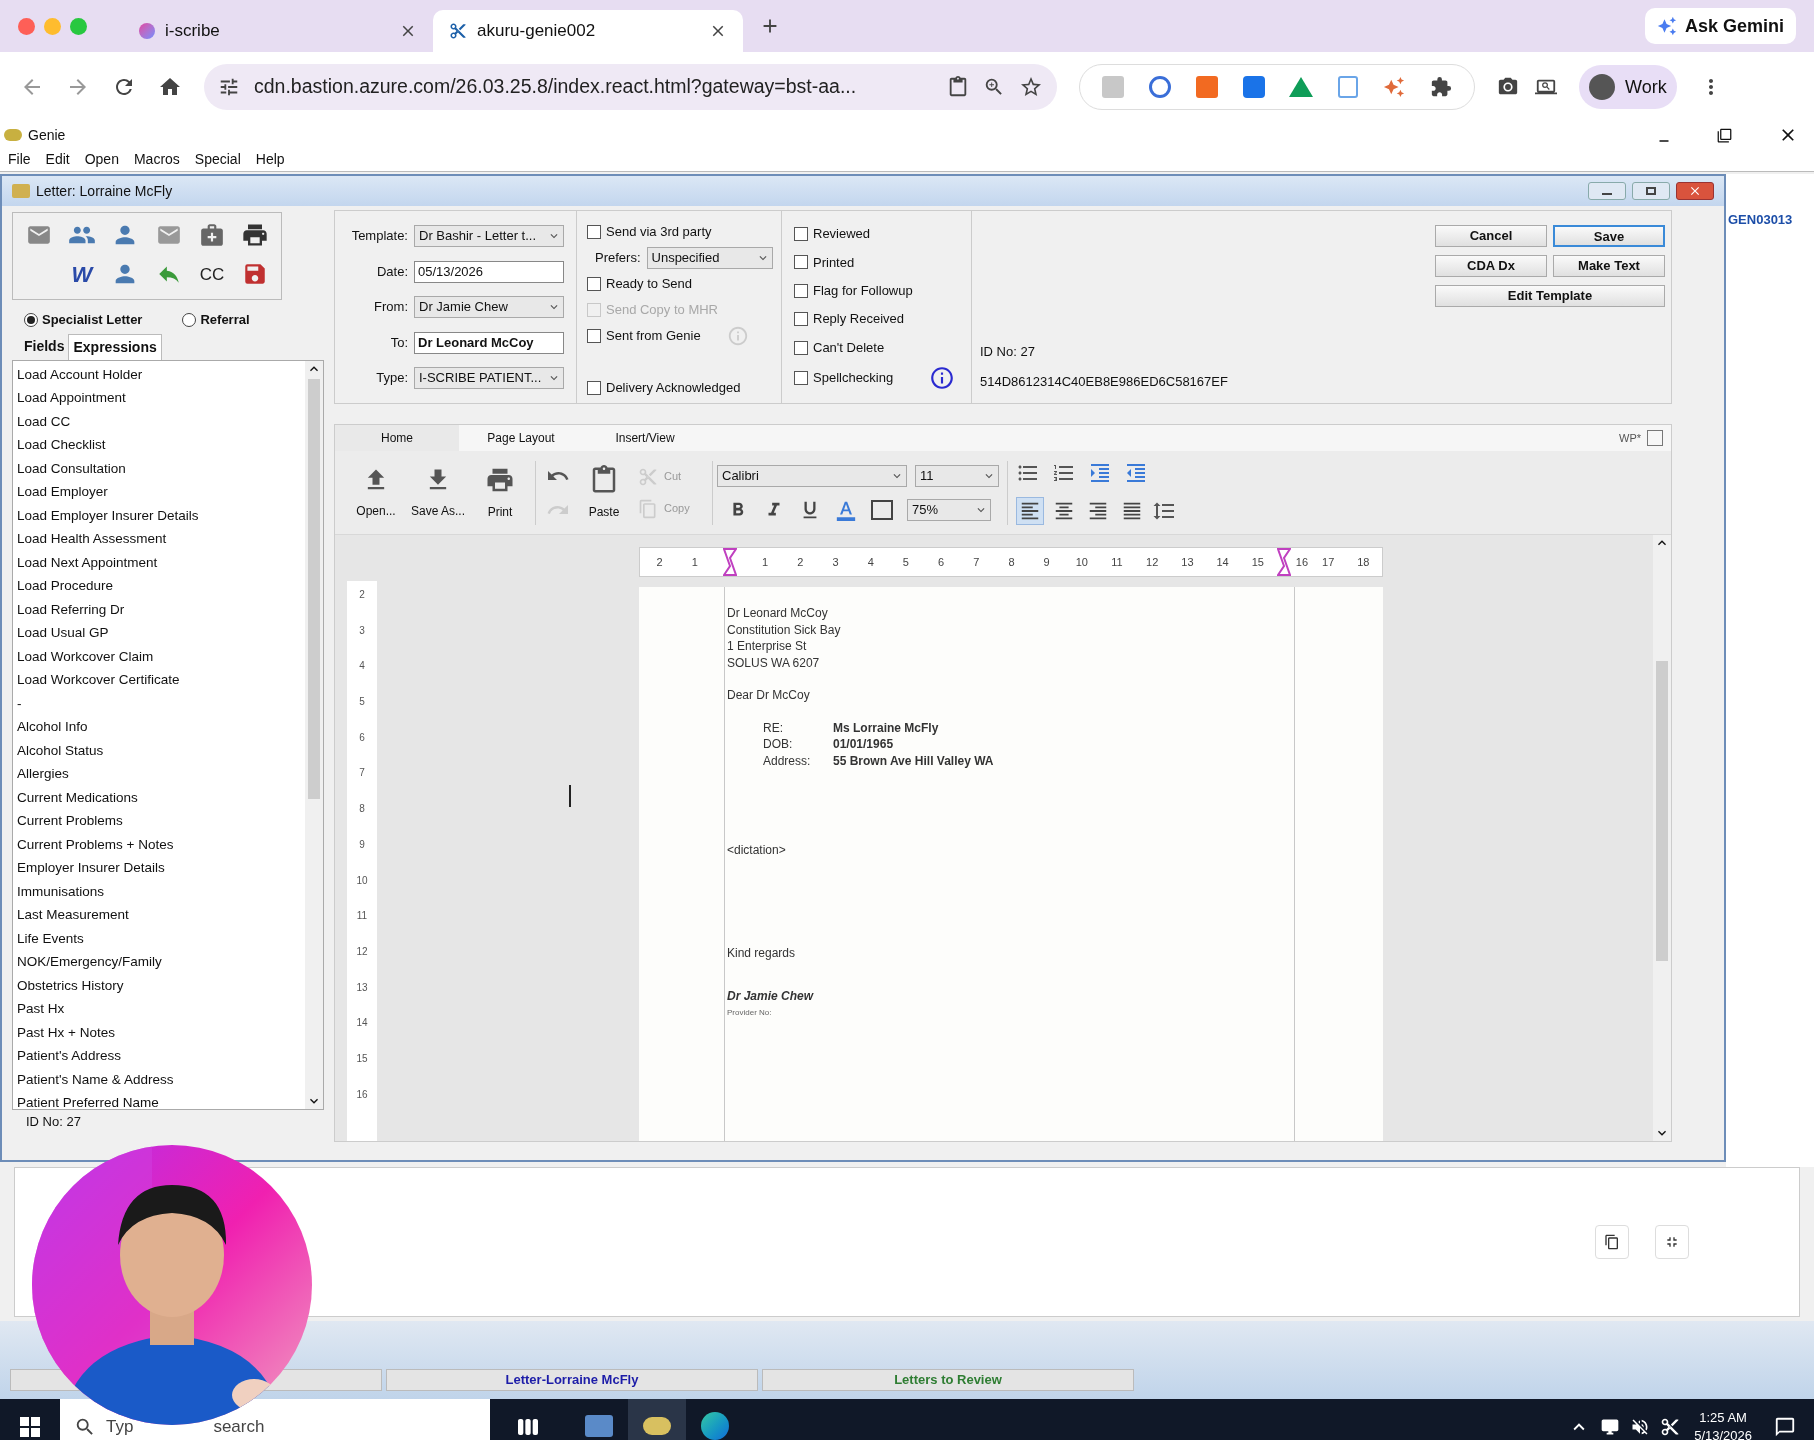  I want to click on list-item: Last Measurement, so click(161, 915).